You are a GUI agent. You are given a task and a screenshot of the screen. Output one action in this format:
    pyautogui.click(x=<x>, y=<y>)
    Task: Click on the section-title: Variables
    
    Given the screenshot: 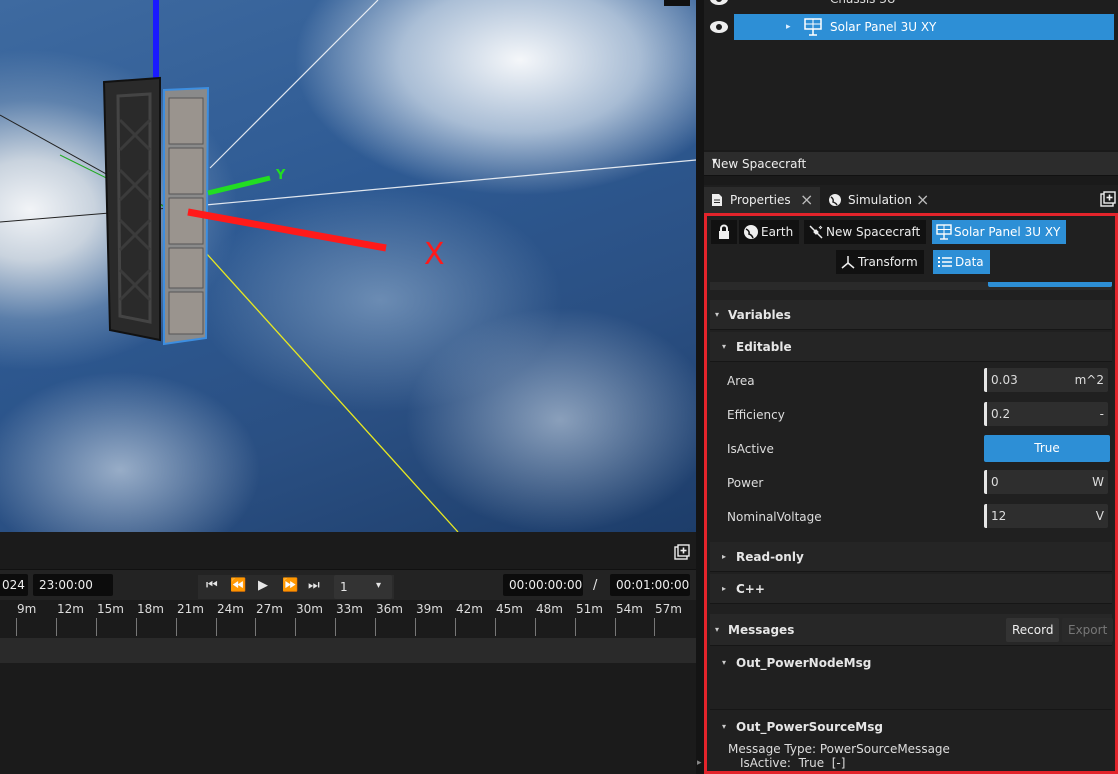 What is the action you would take?
    pyautogui.click(x=759, y=315)
    